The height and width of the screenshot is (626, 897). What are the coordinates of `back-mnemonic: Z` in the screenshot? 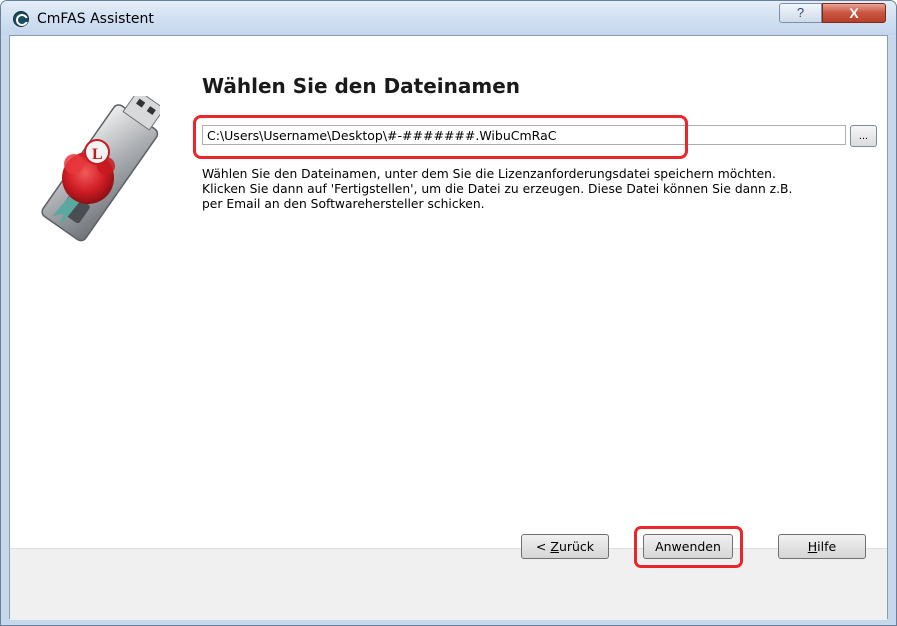 It's located at (554, 546).